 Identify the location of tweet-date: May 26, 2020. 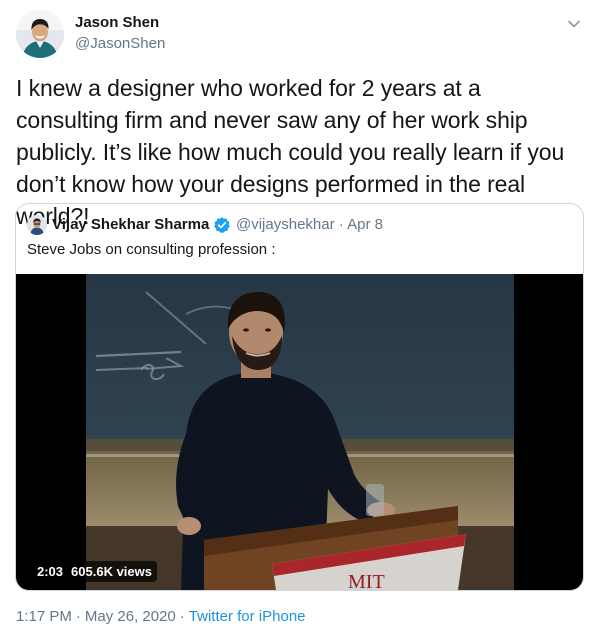
(130, 616).